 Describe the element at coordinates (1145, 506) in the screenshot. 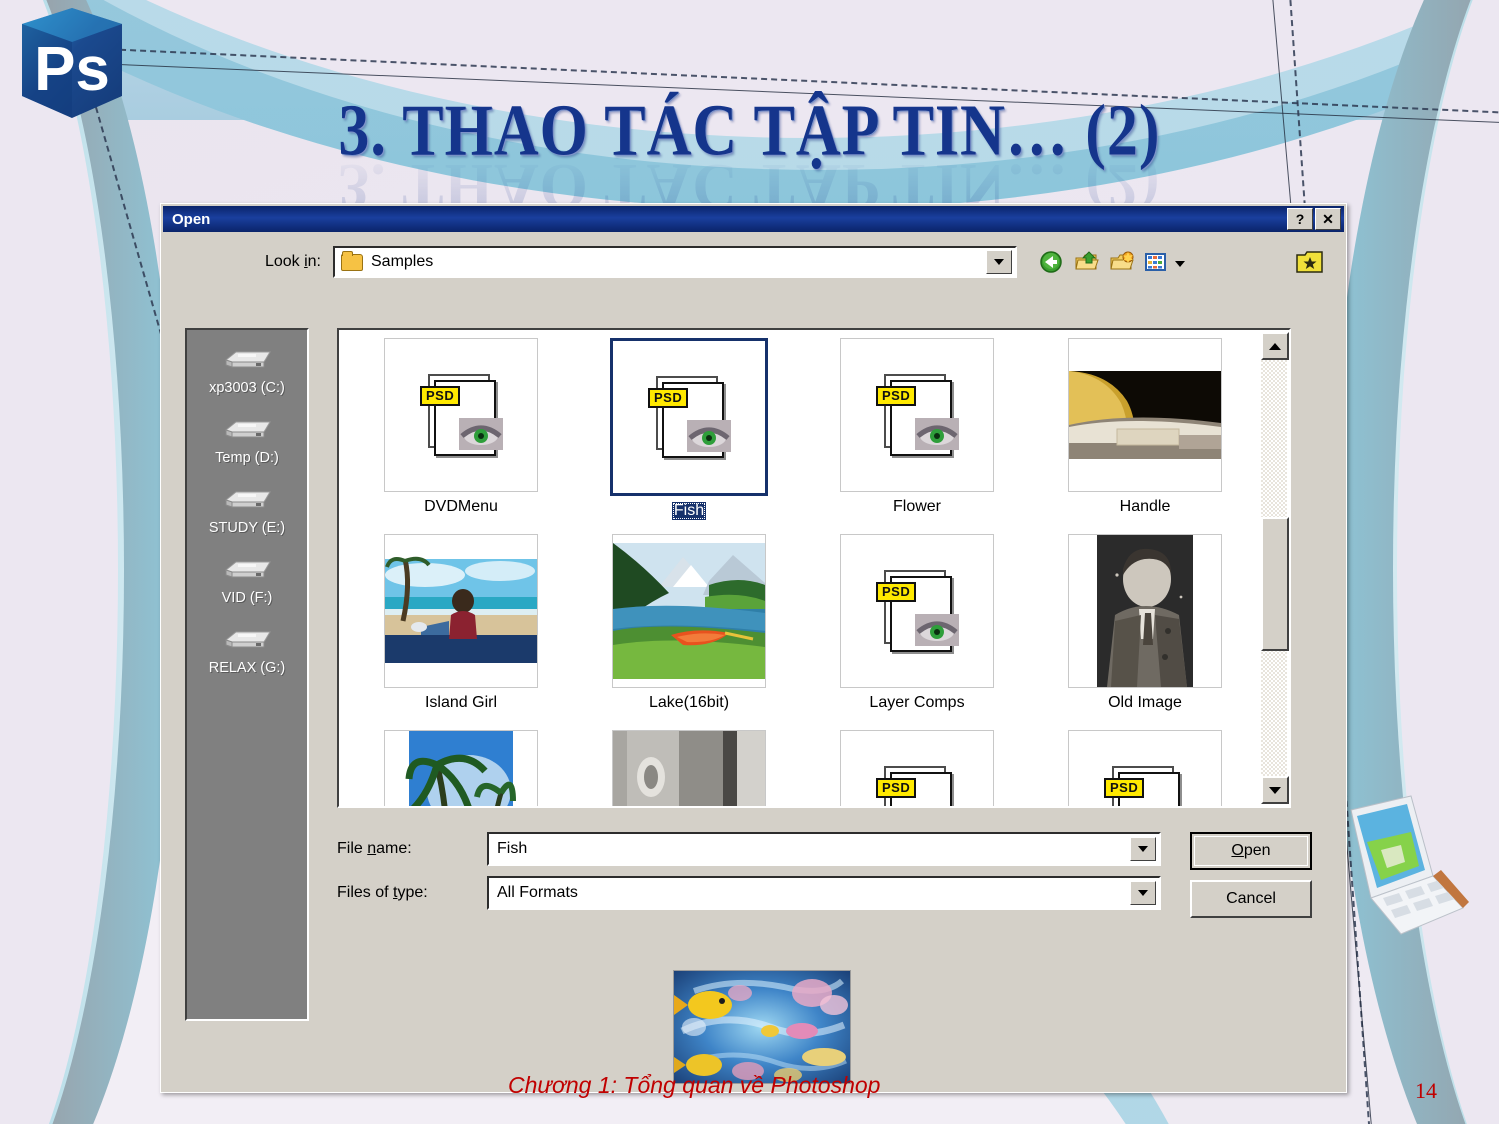

I see `file-label: Handle` at that location.